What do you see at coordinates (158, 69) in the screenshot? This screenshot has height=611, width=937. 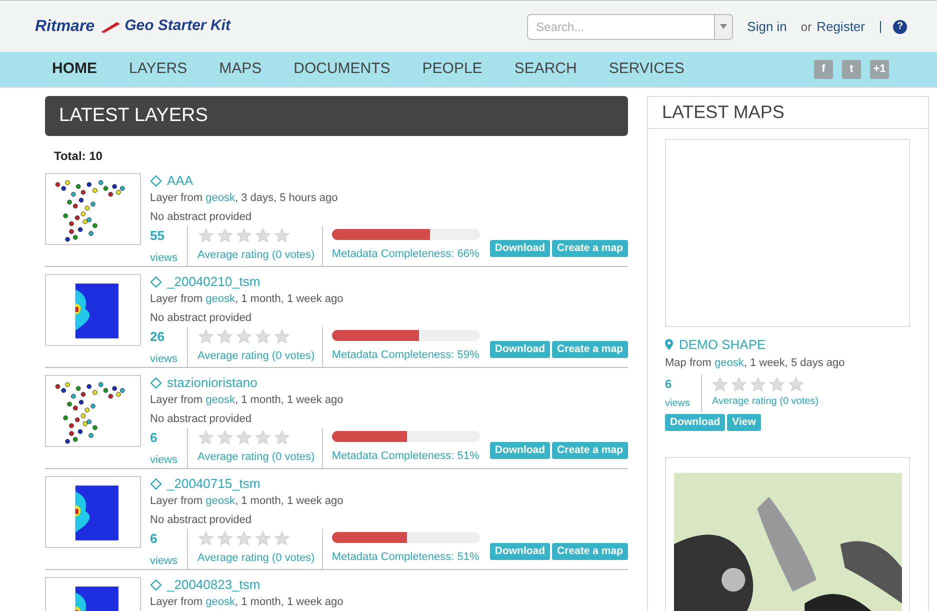 I see `nav-tab: LAYERS` at bounding box center [158, 69].